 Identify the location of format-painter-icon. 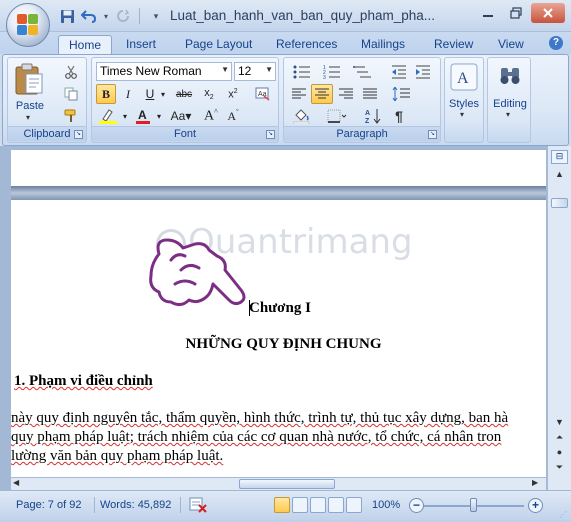
(70, 115).